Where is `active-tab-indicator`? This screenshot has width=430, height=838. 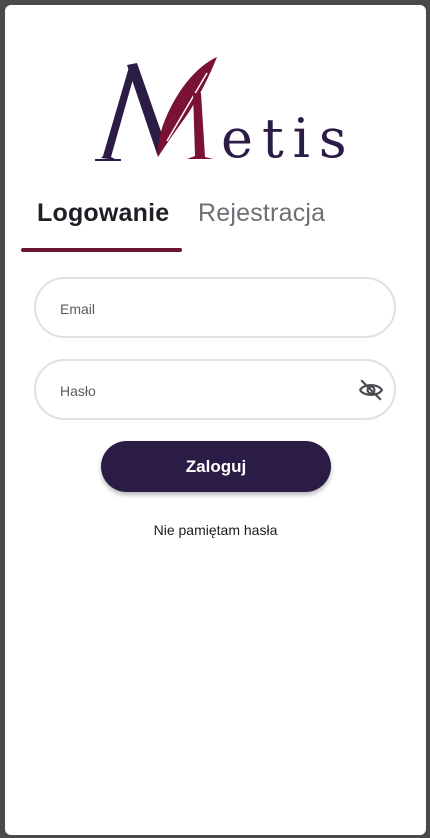 active-tab-indicator is located at coordinates (101, 250).